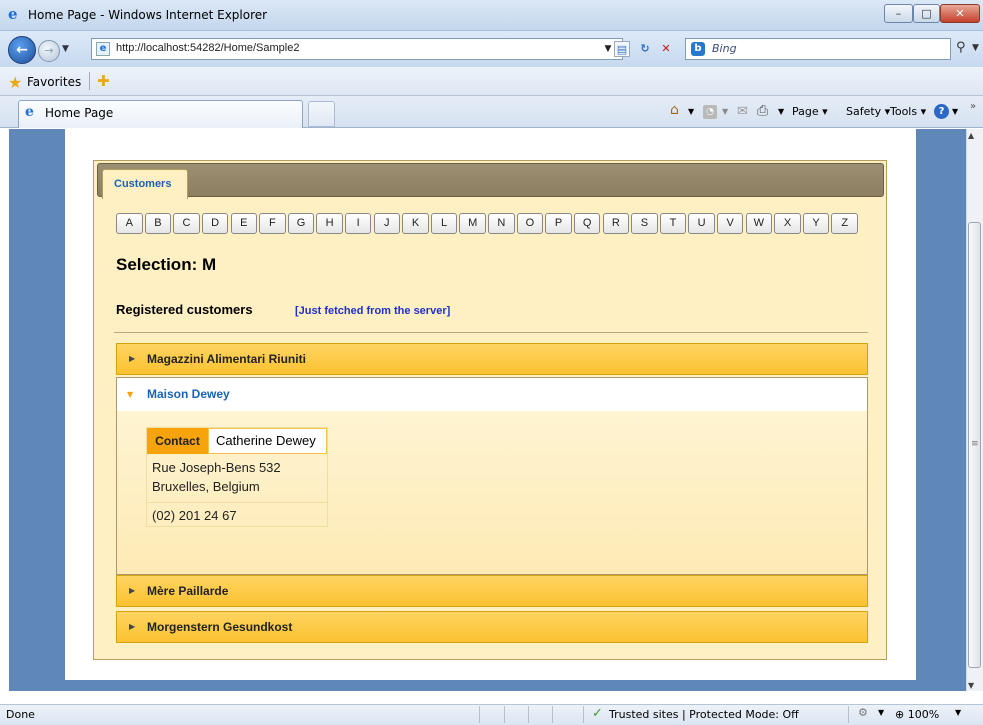 Image resolution: width=983 pixels, height=725 pixels. What do you see at coordinates (971, 135) in the screenshot?
I see `scroll-up-icon: ▲` at bounding box center [971, 135].